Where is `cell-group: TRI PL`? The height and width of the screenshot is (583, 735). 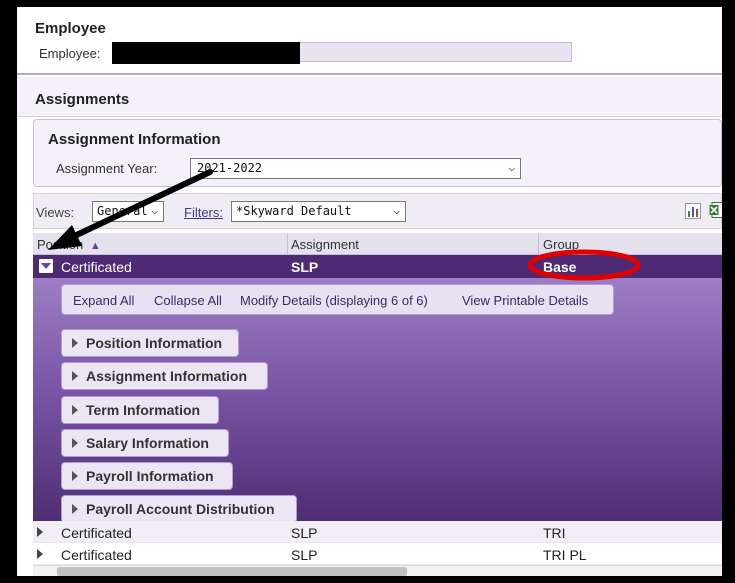
cell-group: TRI PL is located at coordinates (565, 555).